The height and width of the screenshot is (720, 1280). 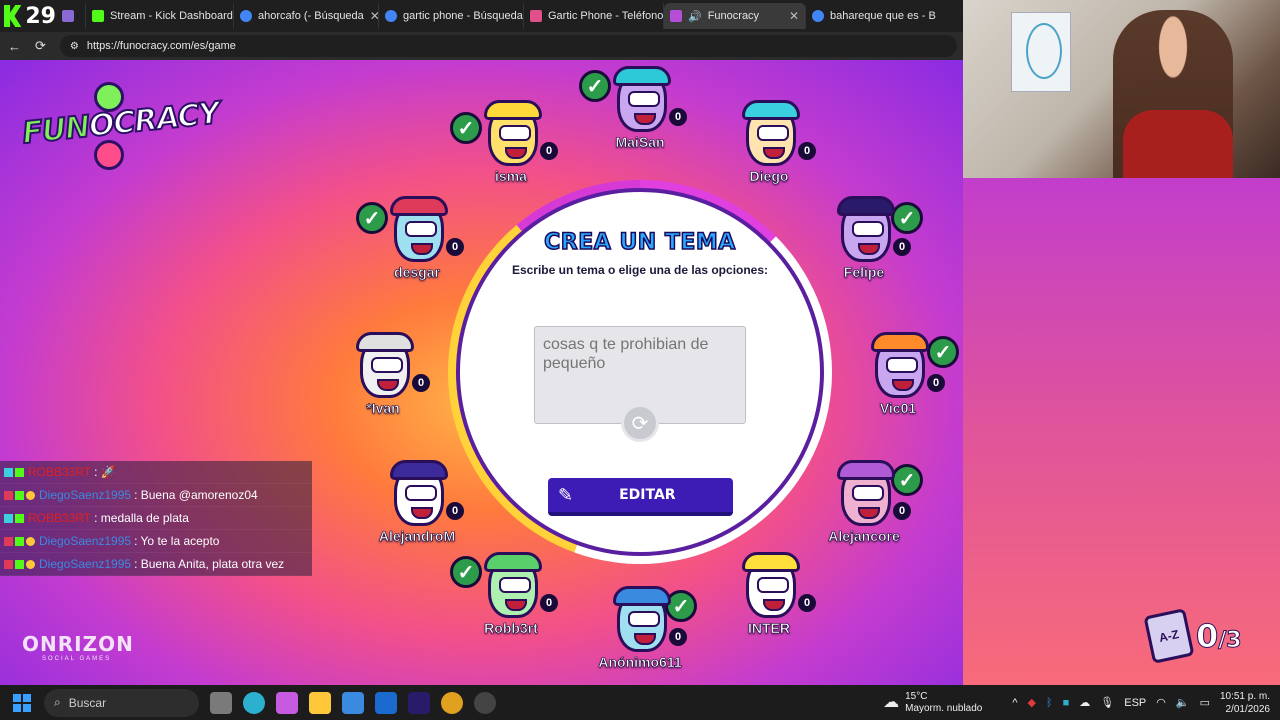 What do you see at coordinates (536, 16) in the screenshot?
I see `gartic-icon` at bounding box center [536, 16].